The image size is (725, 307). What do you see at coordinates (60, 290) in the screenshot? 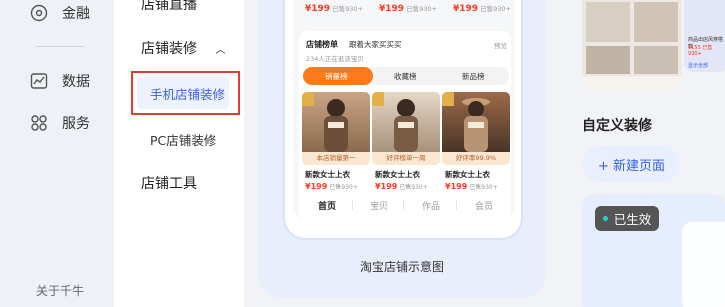
I see `about-link: 关于千牛` at bounding box center [60, 290].